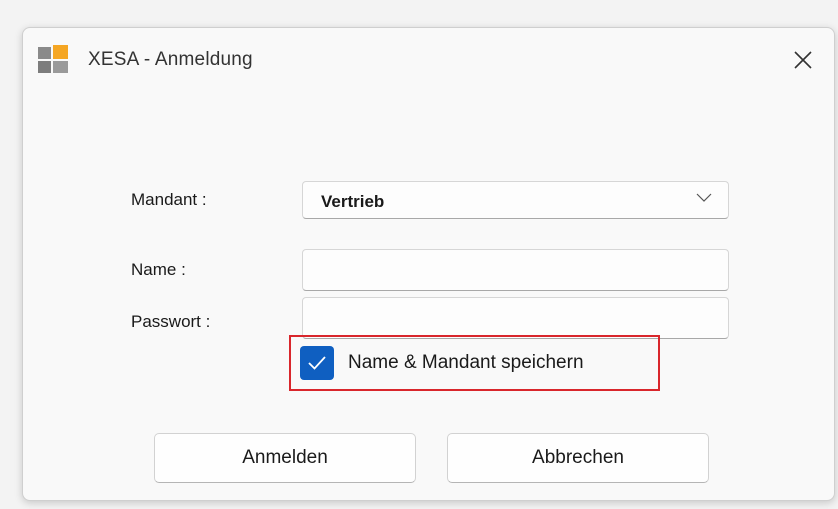  Describe the element at coordinates (54, 60) in the screenshot. I see `xesa-app-icon` at that location.